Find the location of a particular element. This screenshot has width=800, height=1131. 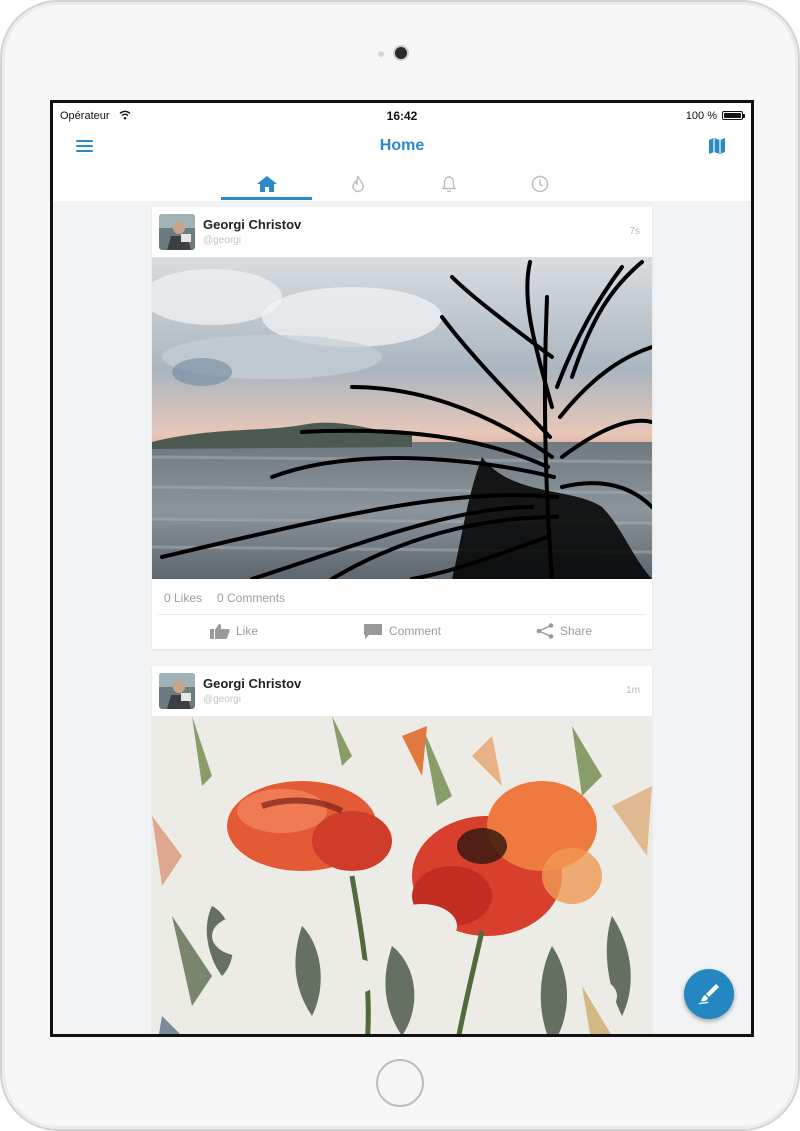

tab-trending is located at coordinates (357, 184).